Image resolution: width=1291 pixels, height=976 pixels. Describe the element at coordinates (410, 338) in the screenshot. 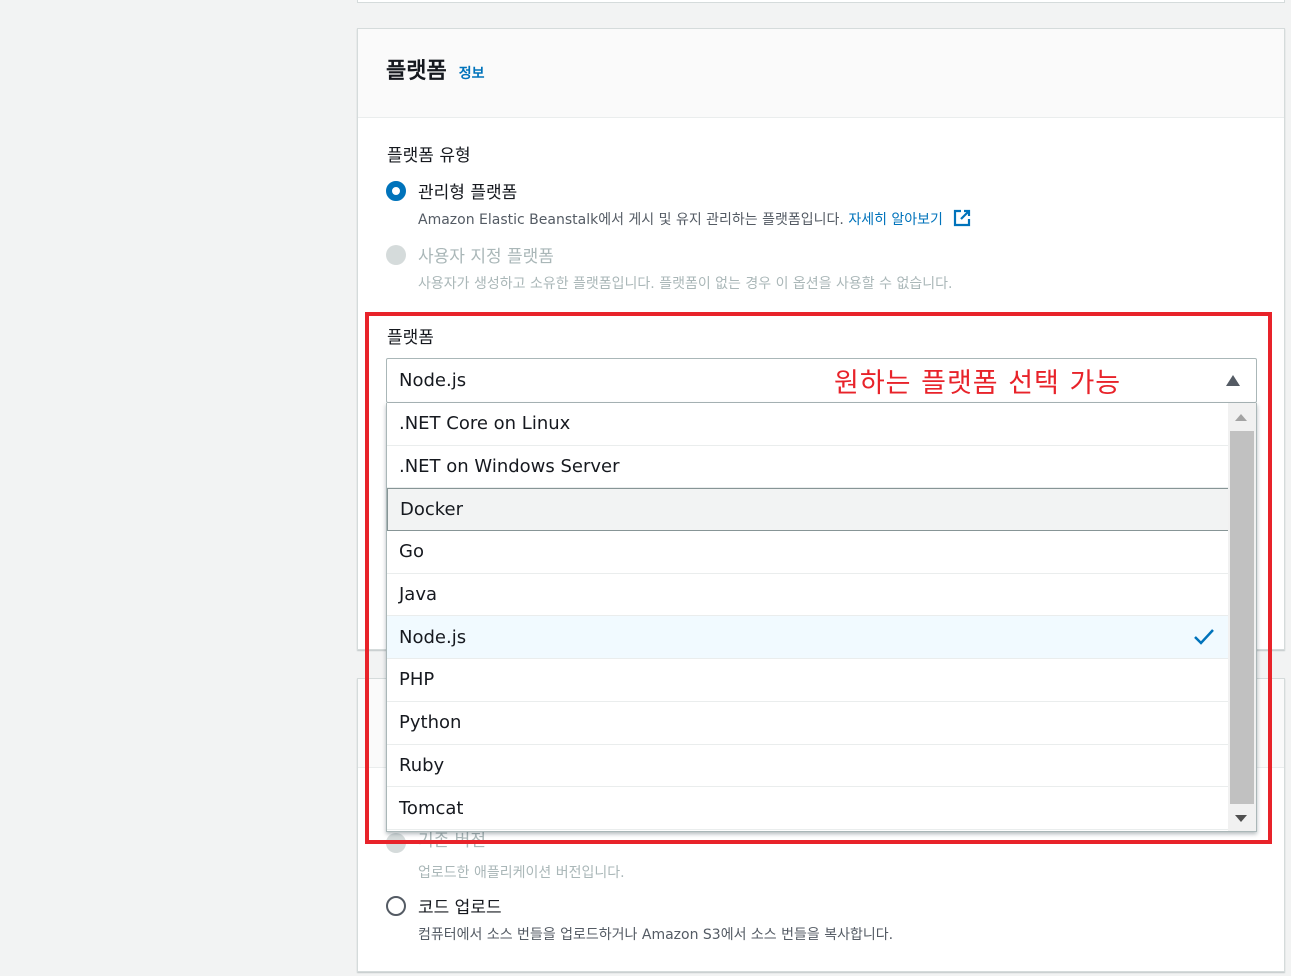

I see `platform-field-label: 플랫폼` at that location.